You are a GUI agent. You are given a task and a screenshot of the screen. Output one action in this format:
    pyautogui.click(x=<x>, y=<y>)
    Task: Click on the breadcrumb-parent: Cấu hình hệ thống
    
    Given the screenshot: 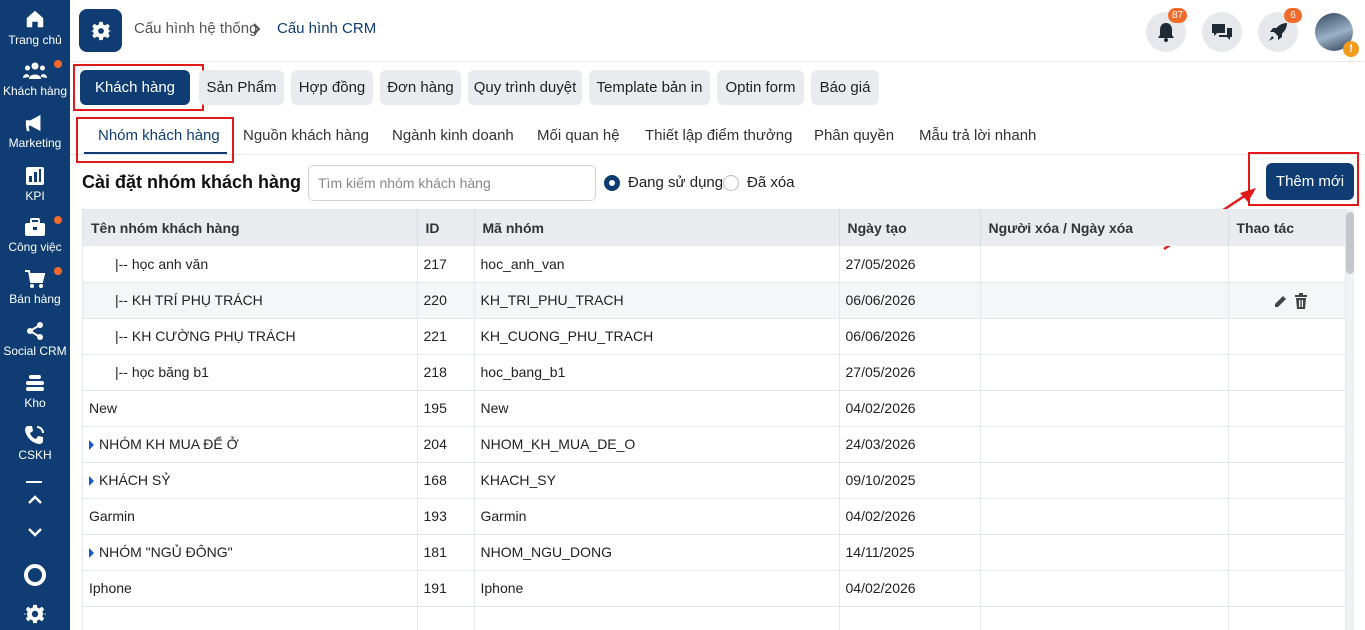 What is the action you would take?
    pyautogui.click(x=195, y=28)
    